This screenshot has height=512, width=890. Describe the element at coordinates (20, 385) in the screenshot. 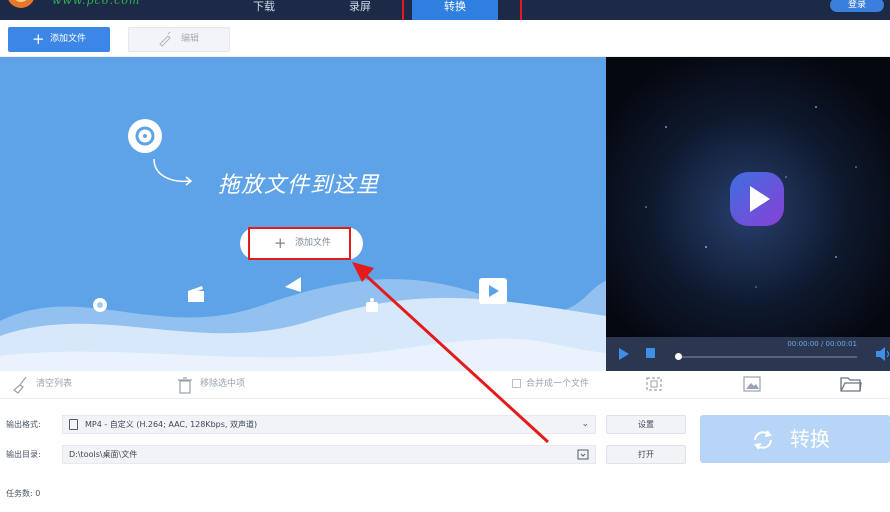

I see `broom-icon` at that location.